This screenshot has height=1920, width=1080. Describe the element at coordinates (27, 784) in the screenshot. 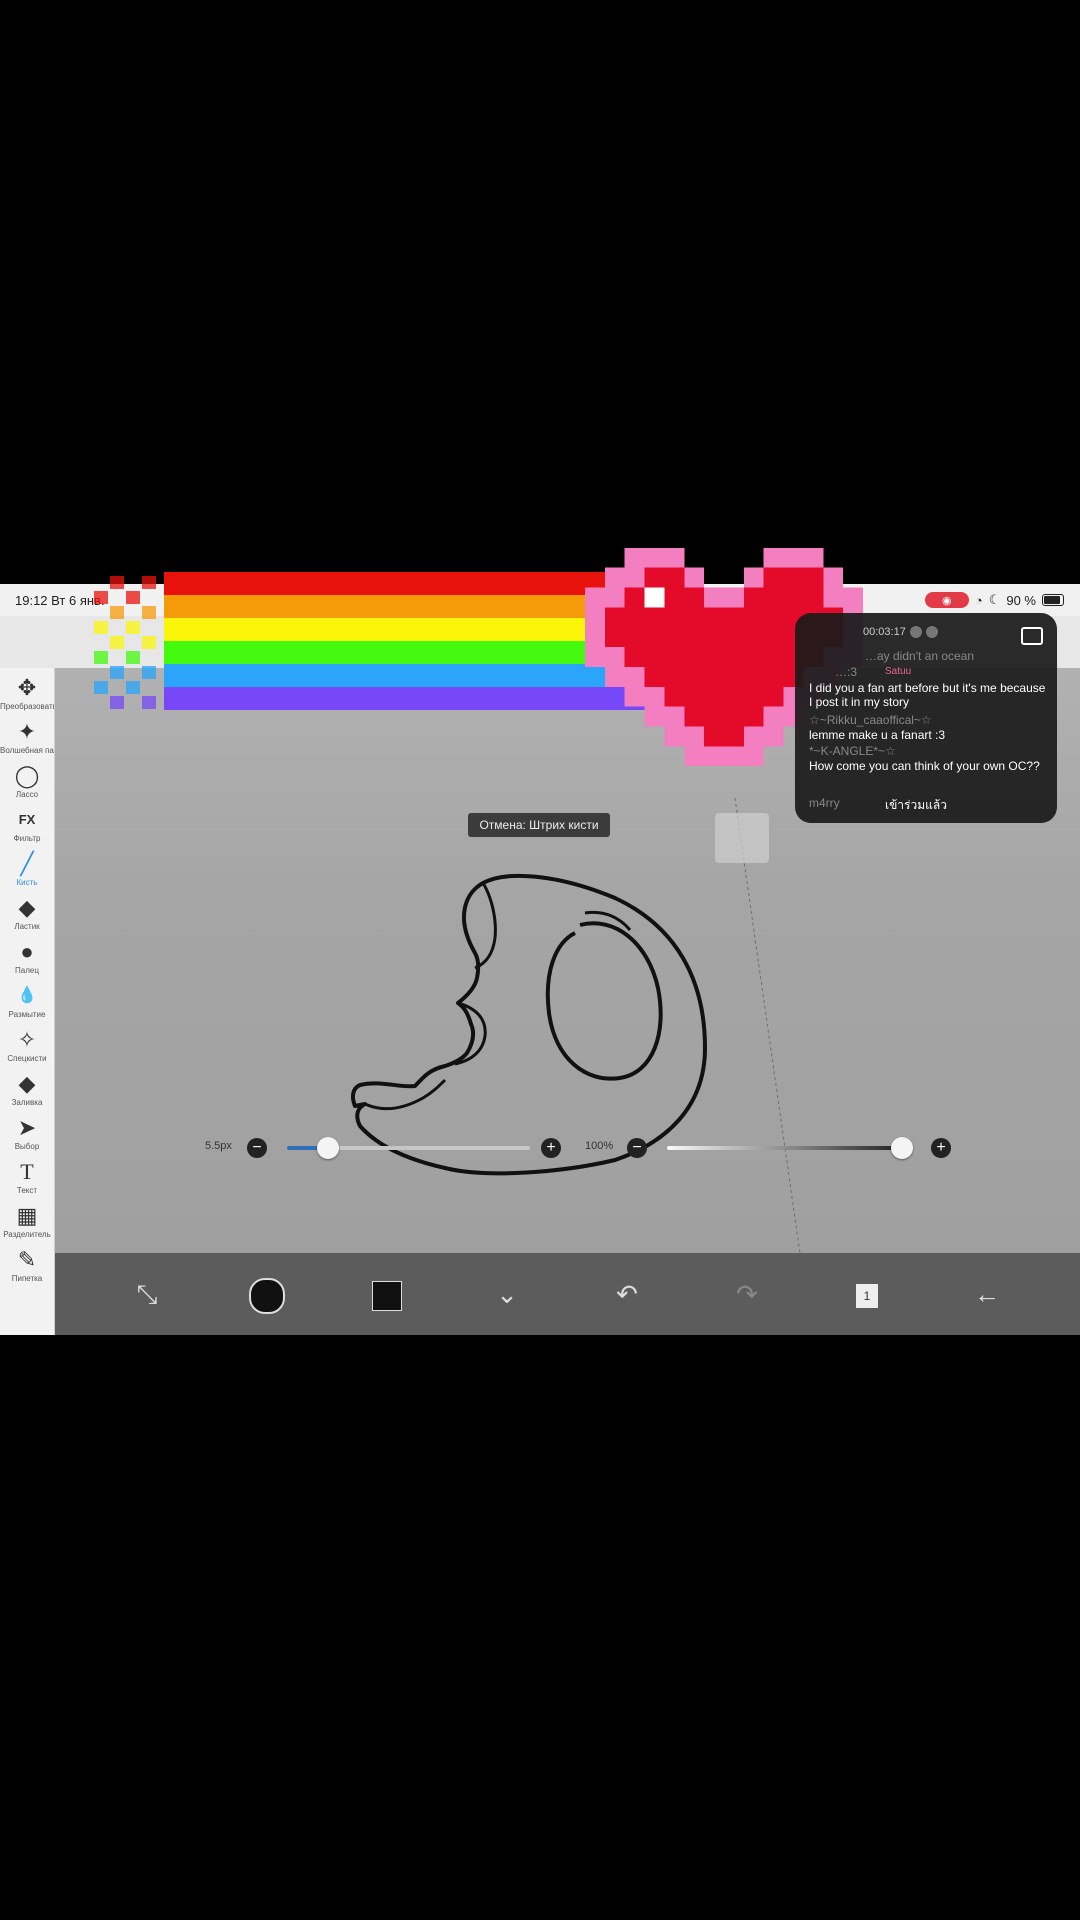

I see `tool-lasso: ◯ Лассо` at that location.